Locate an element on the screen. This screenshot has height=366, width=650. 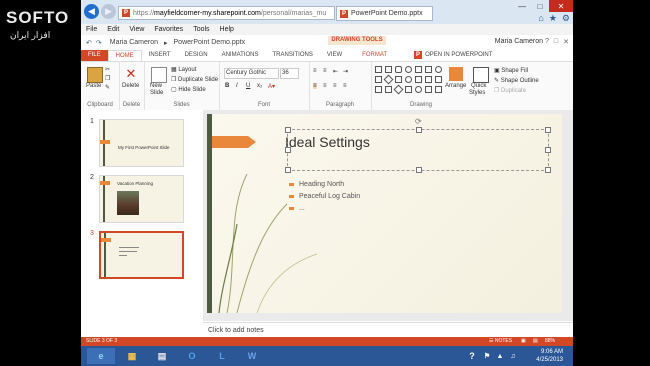
arrange-icon is located at coordinates (456, 74).